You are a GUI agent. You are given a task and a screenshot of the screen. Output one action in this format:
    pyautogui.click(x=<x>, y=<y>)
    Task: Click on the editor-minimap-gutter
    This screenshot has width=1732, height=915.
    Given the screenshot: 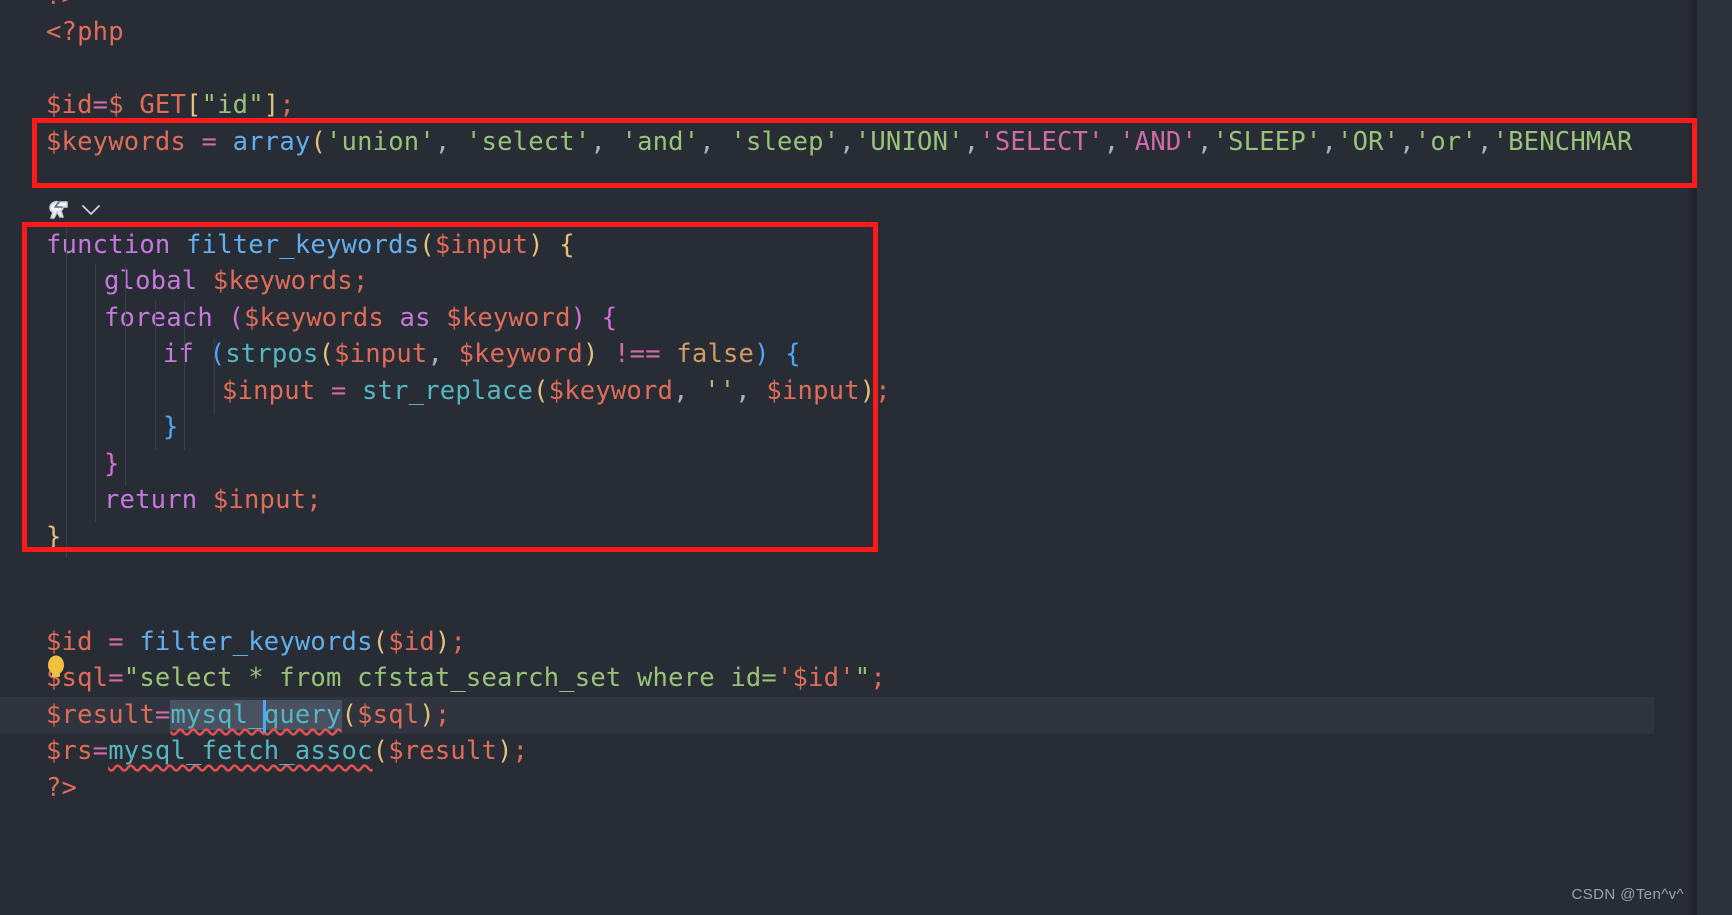 What is the action you would take?
    pyautogui.click(x=1714, y=457)
    